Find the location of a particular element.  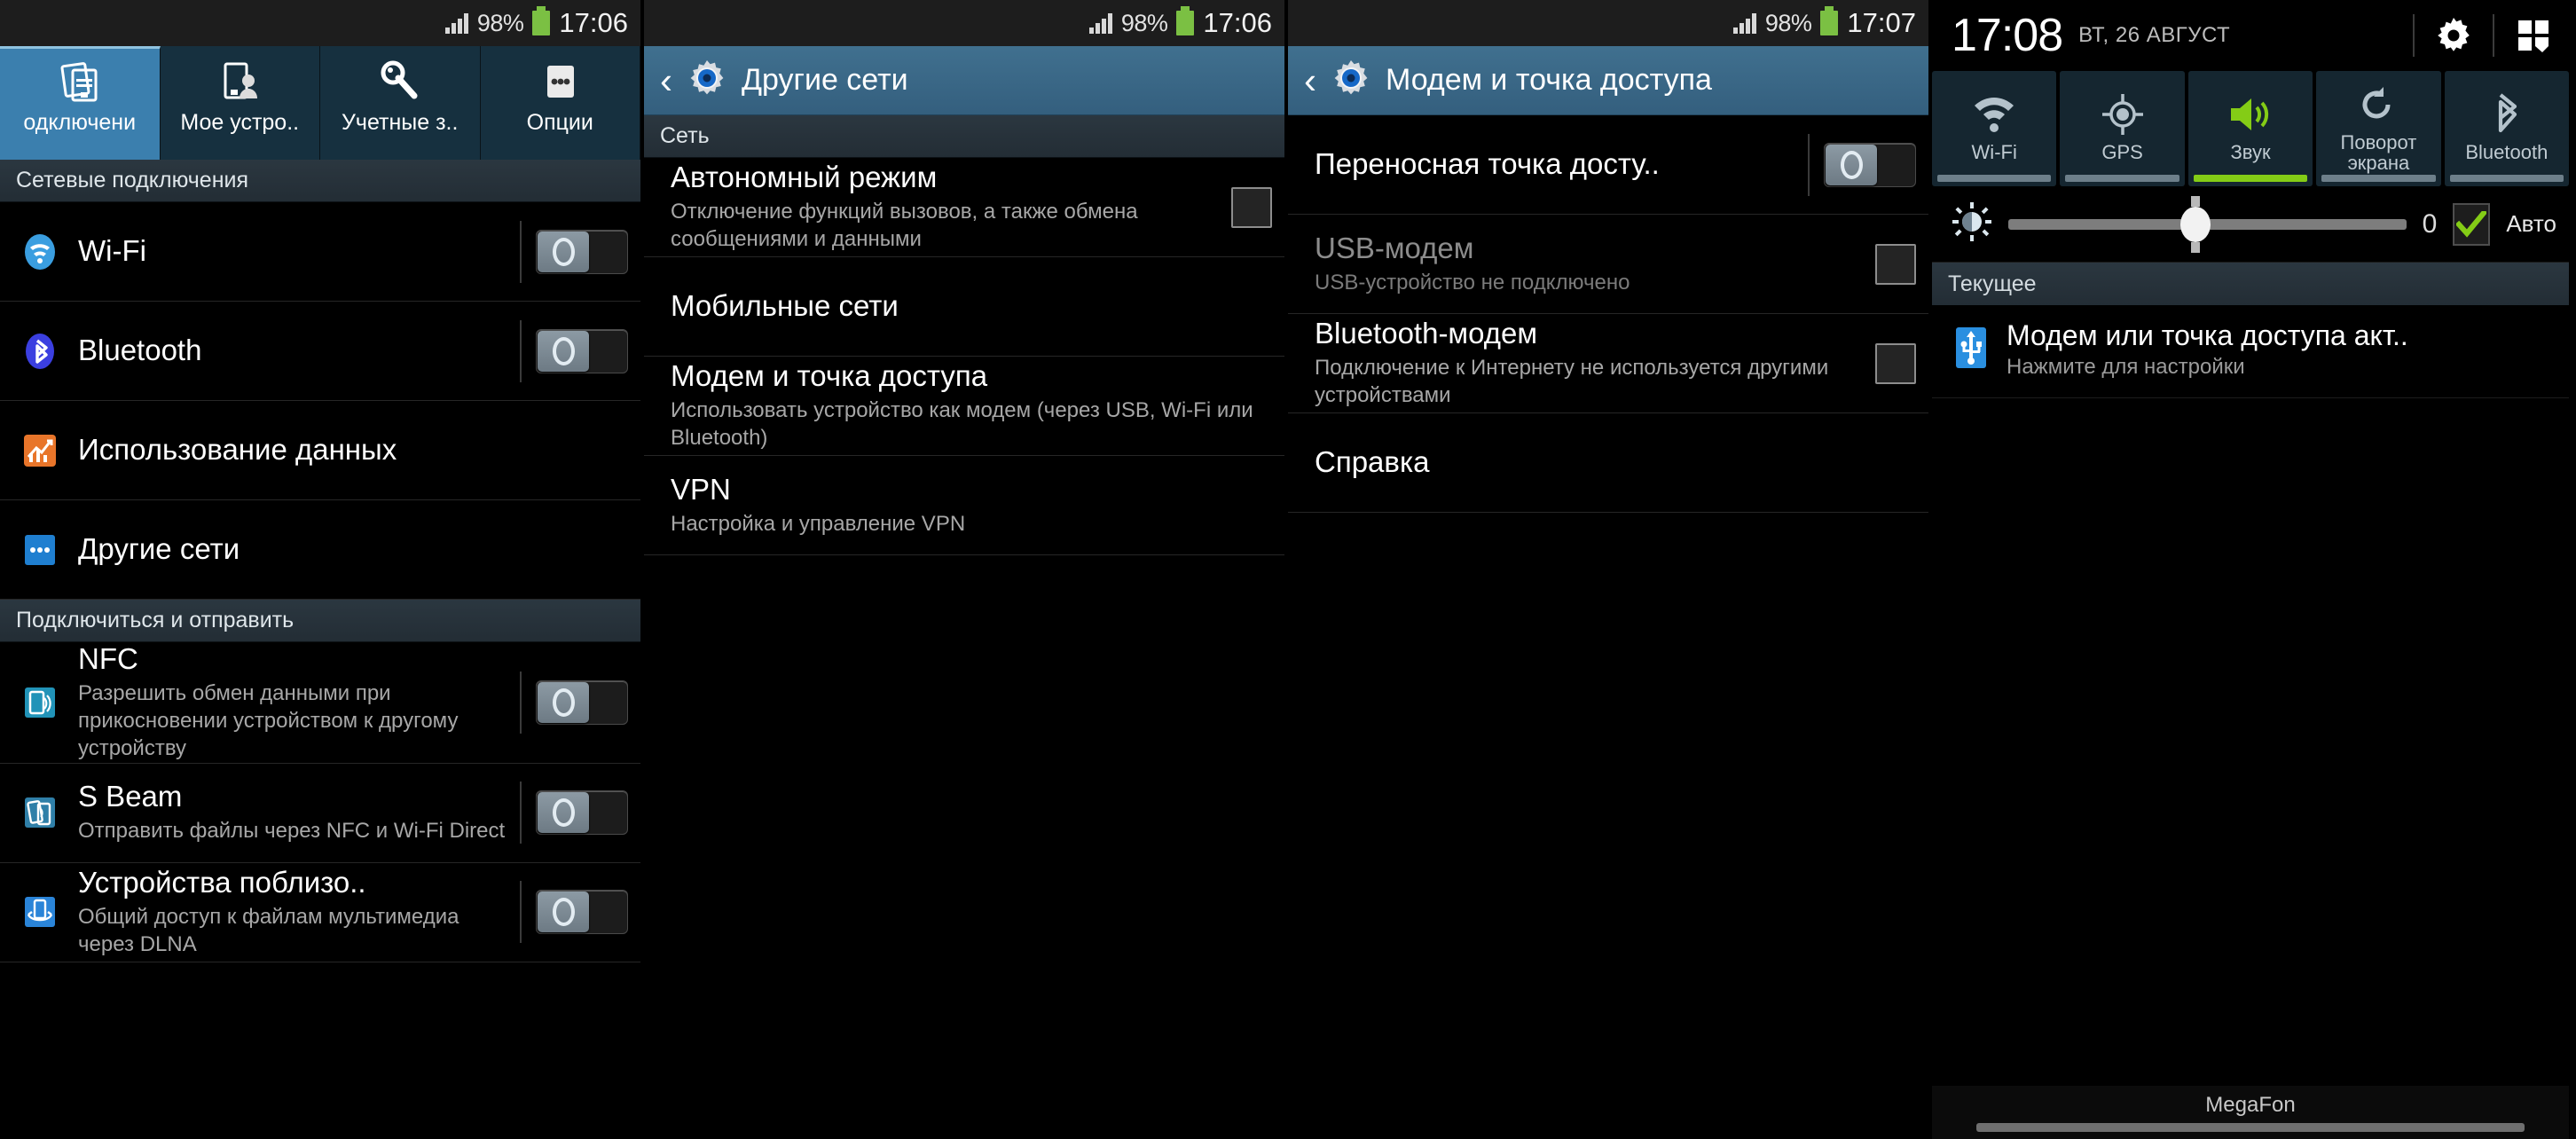

list-item-label: NFC is located at coordinates (108, 658).